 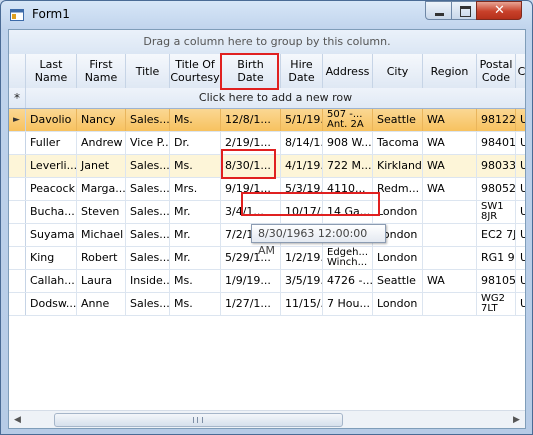 What do you see at coordinates (101, 166) in the screenshot?
I see `cell-first-name: Janet` at bounding box center [101, 166].